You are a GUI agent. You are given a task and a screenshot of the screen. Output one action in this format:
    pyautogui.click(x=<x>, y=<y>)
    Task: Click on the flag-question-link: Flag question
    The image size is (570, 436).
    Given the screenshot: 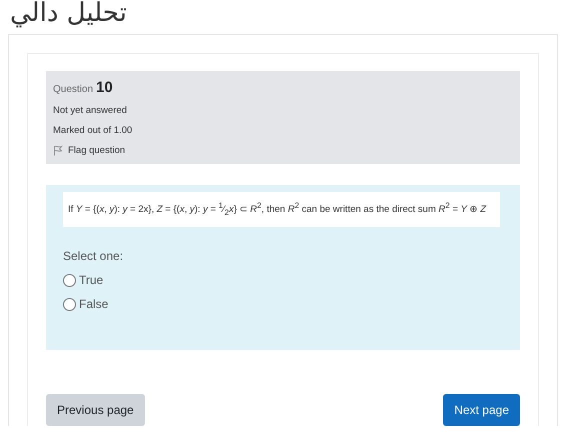 What is the action you would take?
    pyautogui.click(x=282, y=150)
    